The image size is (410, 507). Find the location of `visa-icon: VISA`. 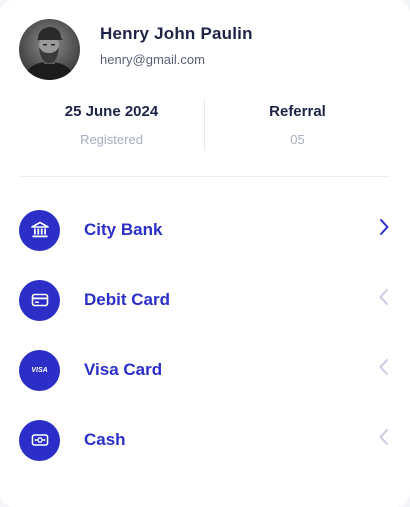

visa-icon: VISA is located at coordinates (39, 370).